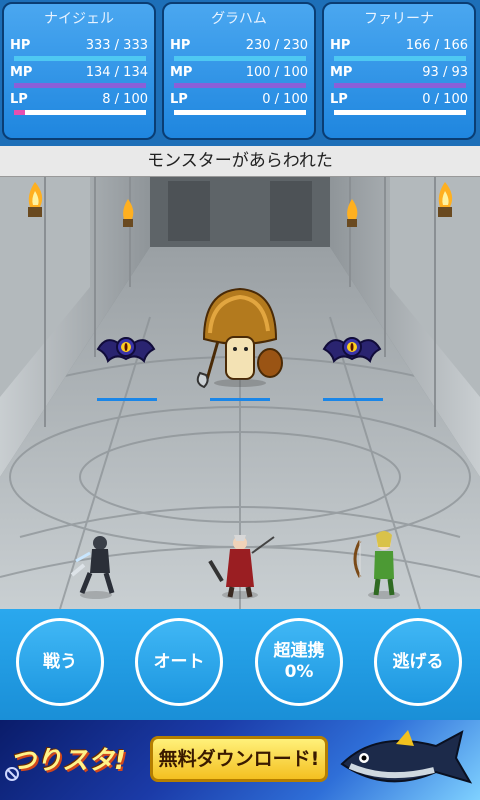 The height and width of the screenshot is (800, 480). I want to click on ad-info-icon, so click(12, 776).